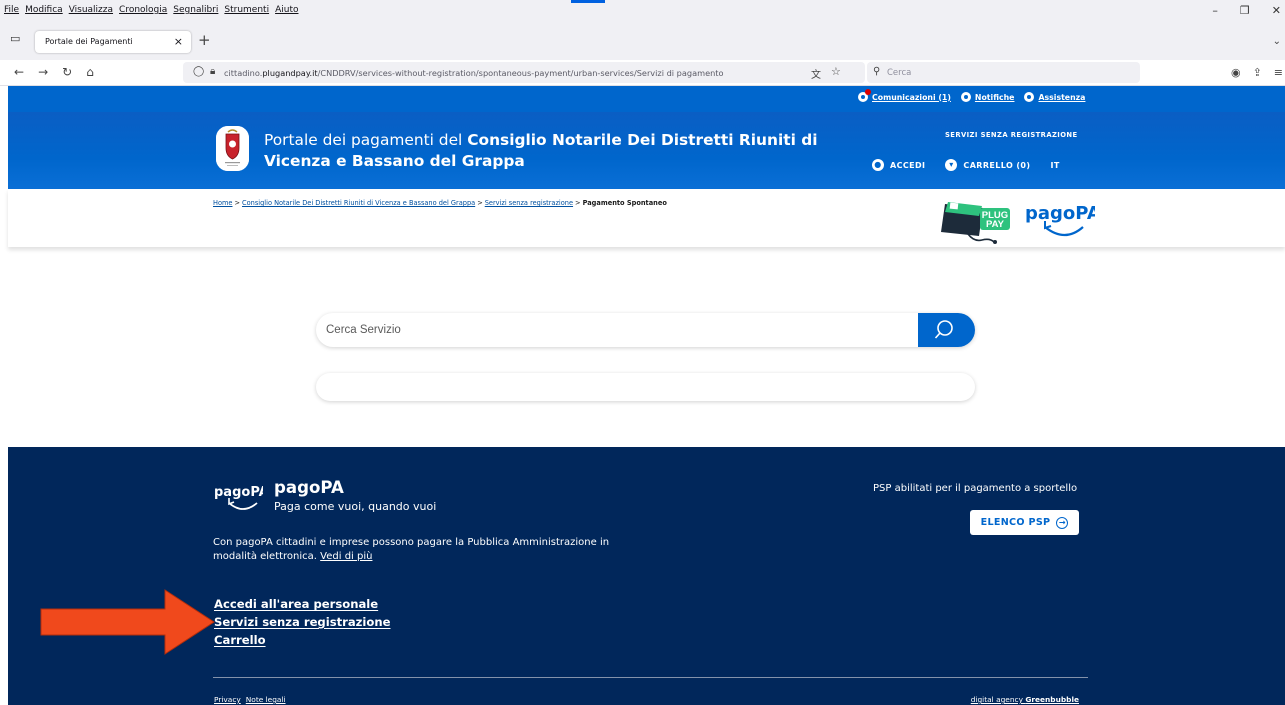  Describe the element at coordinates (904, 95) in the screenshot. I see `comunicazioni-link: Comunicazioni (1)` at that location.